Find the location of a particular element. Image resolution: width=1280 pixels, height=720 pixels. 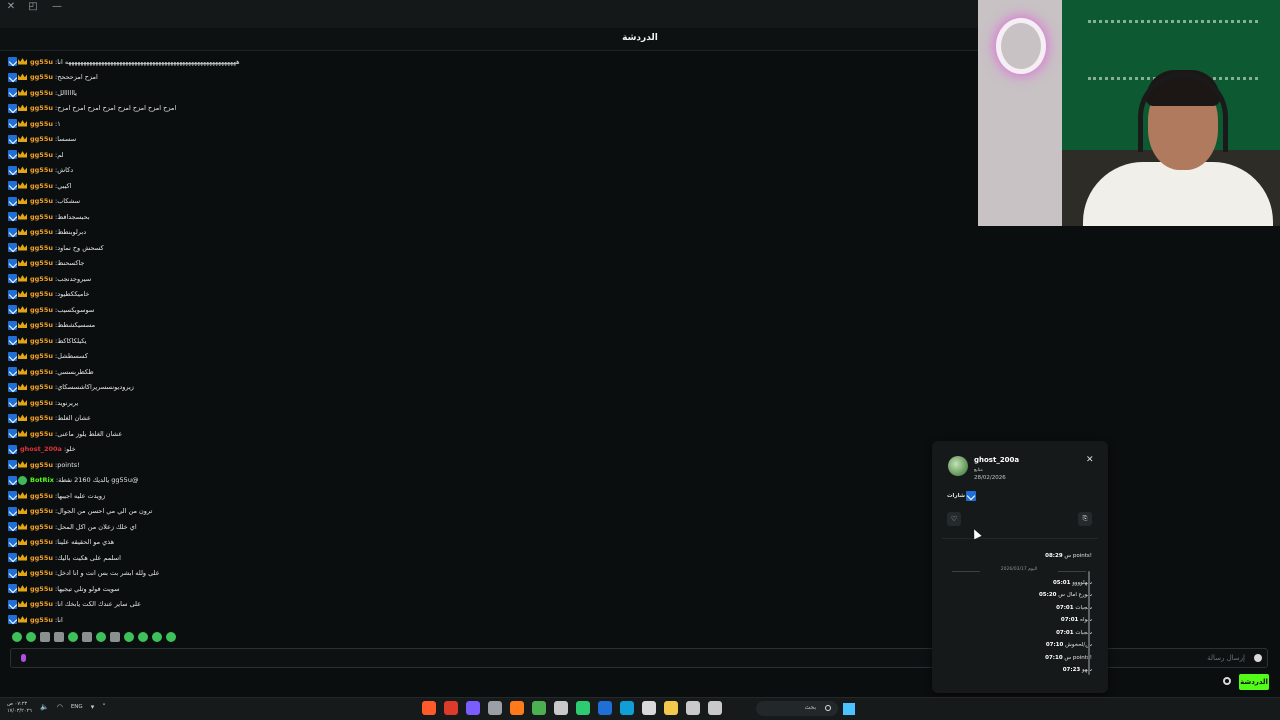

mic-tray-icon: ▾ is located at coordinates (93, 707).